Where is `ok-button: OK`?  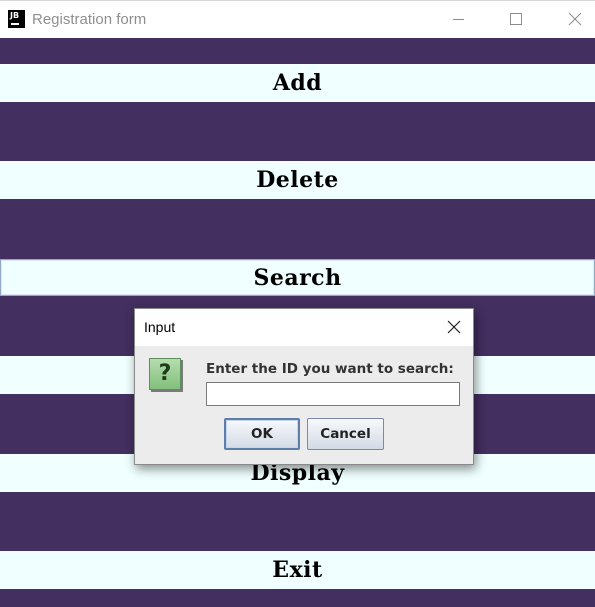 ok-button: OK is located at coordinates (262, 434).